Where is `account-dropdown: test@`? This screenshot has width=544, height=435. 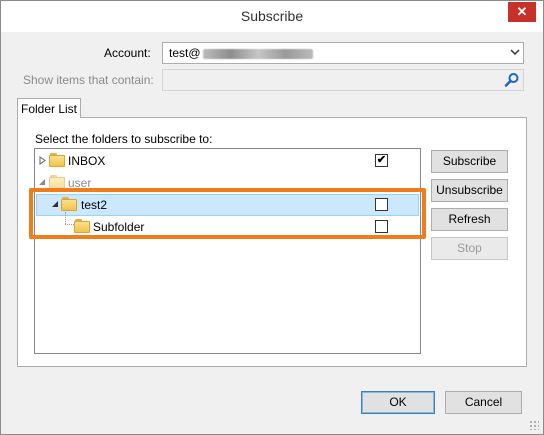 account-dropdown: test@ is located at coordinates (343, 53).